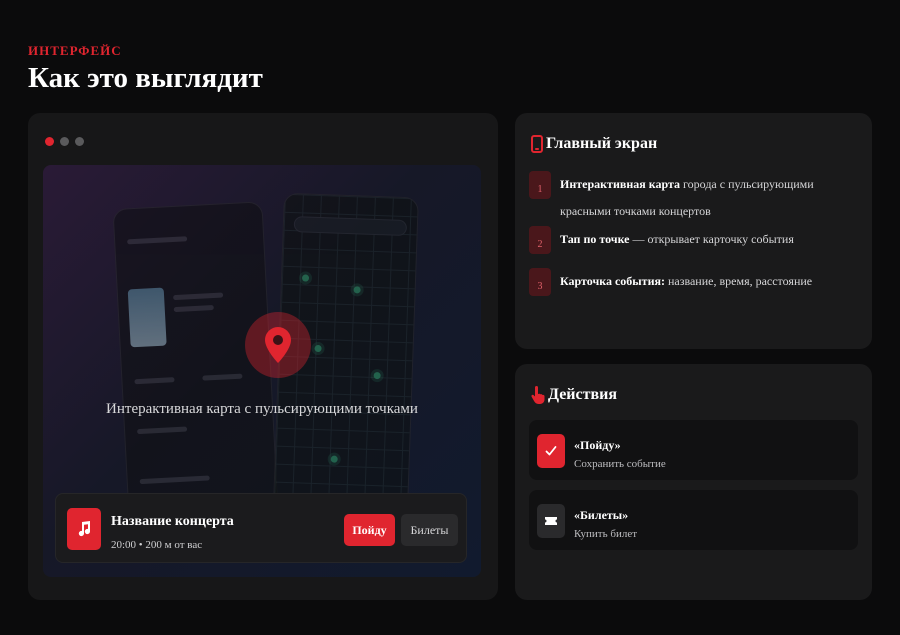 The width and height of the screenshot is (900, 635). Describe the element at coordinates (551, 451) in the screenshot. I see `checkmark-icon` at that location.